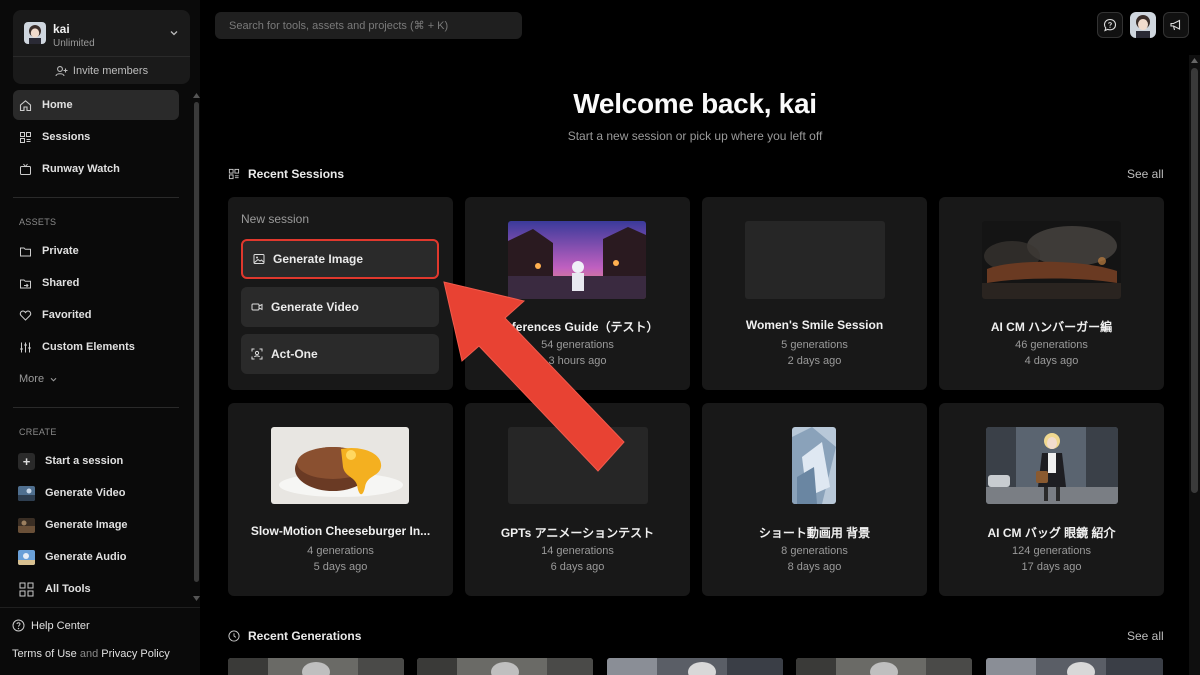 This screenshot has height=675, width=1200. I want to click on sidebar-item-home: Home, so click(96, 105).